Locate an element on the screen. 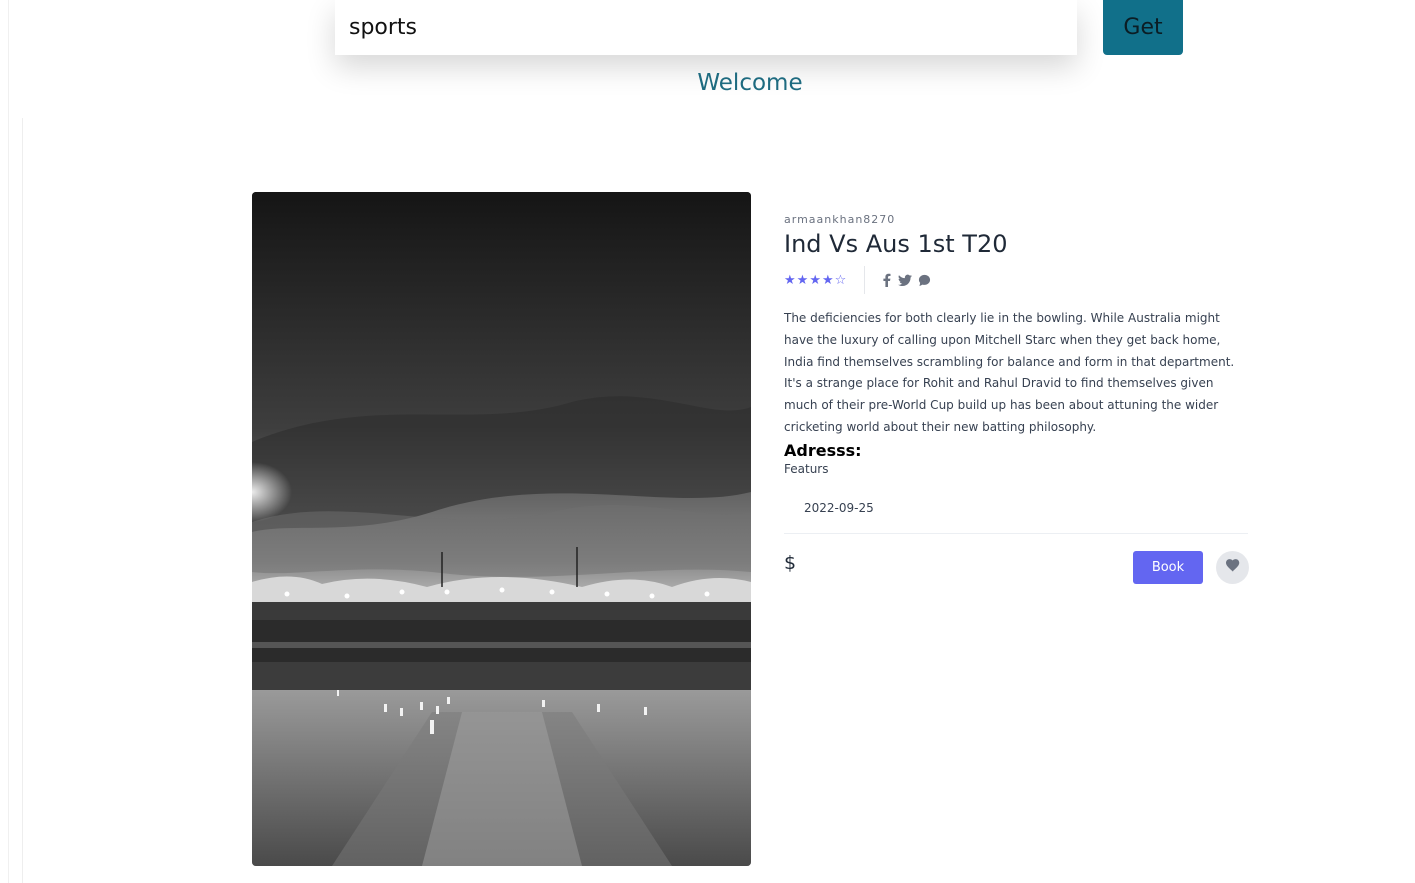  page-edge is located at coordinates (8, 441).